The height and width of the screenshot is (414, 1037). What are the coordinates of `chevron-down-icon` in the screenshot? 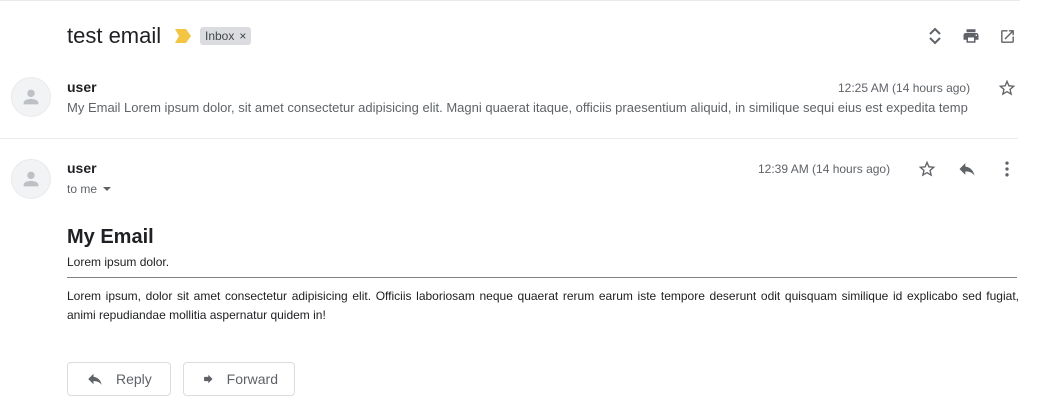 It's located at (107, 189).